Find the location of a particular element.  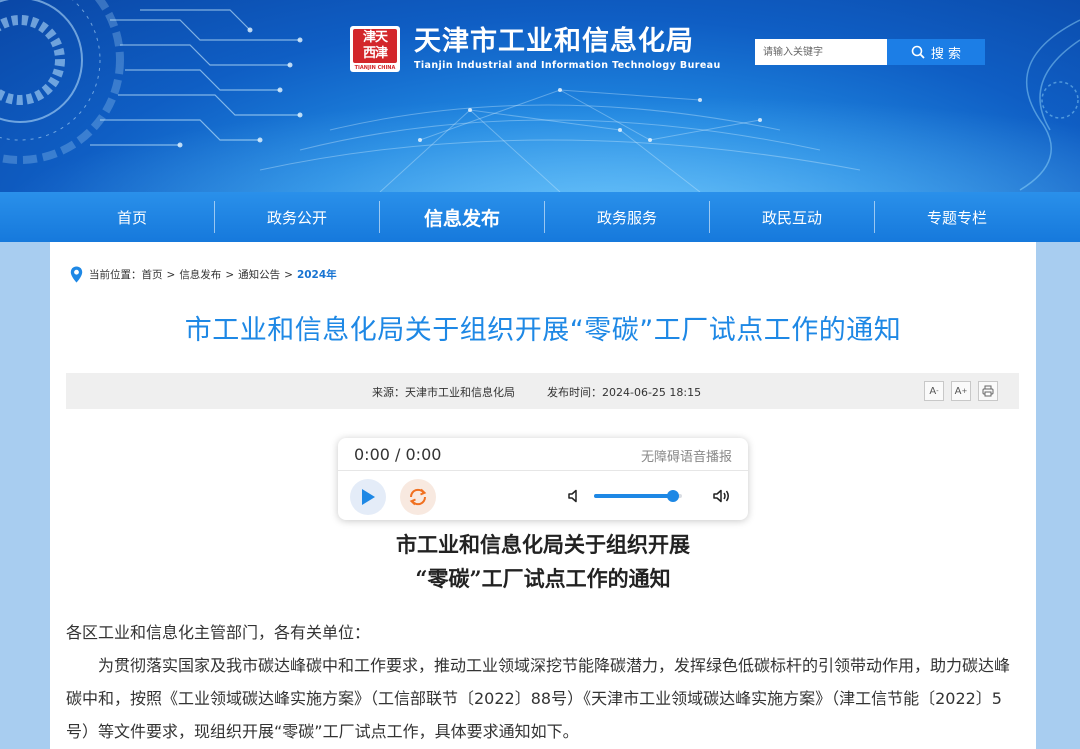

nav-item-label: 首页 is located at coordinates (131, 217).